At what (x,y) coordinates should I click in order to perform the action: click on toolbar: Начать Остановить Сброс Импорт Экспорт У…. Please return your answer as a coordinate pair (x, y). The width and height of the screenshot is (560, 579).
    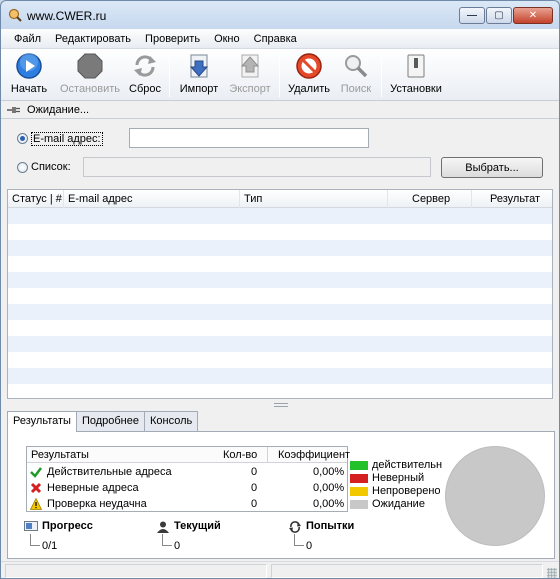
    Looking at the image, I should click on (280, 75).